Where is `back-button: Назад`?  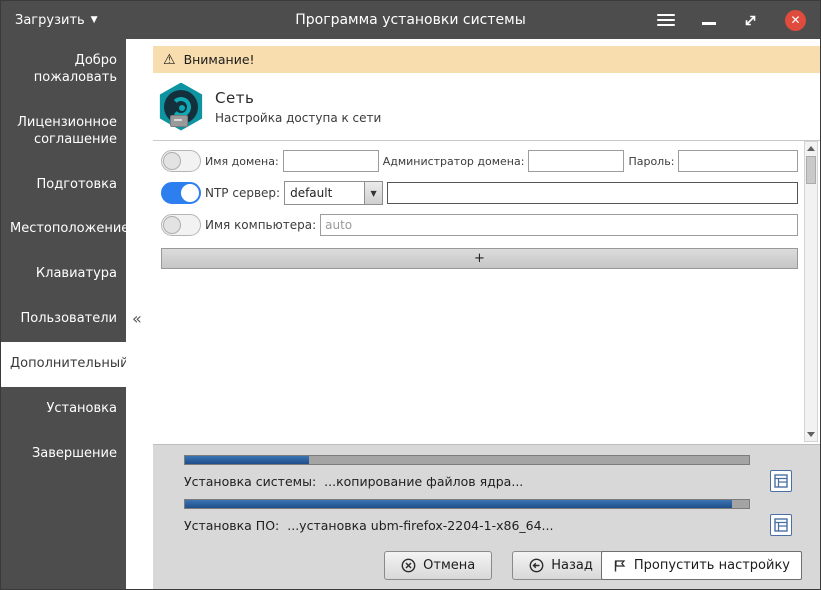 back-button: Назад is located at coordinates (561, 565).